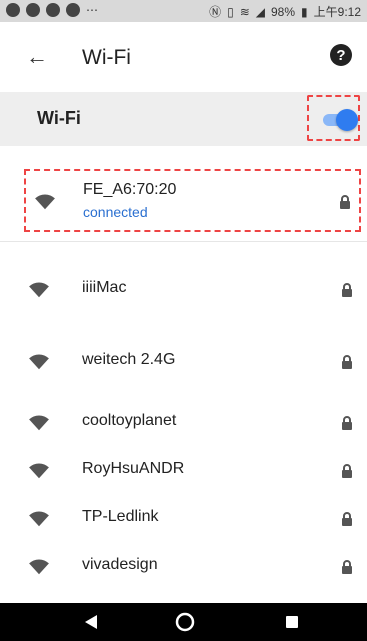 This screenshot has height=641, width=367. I want to click on time: 上午9:12, so click(337, 12).